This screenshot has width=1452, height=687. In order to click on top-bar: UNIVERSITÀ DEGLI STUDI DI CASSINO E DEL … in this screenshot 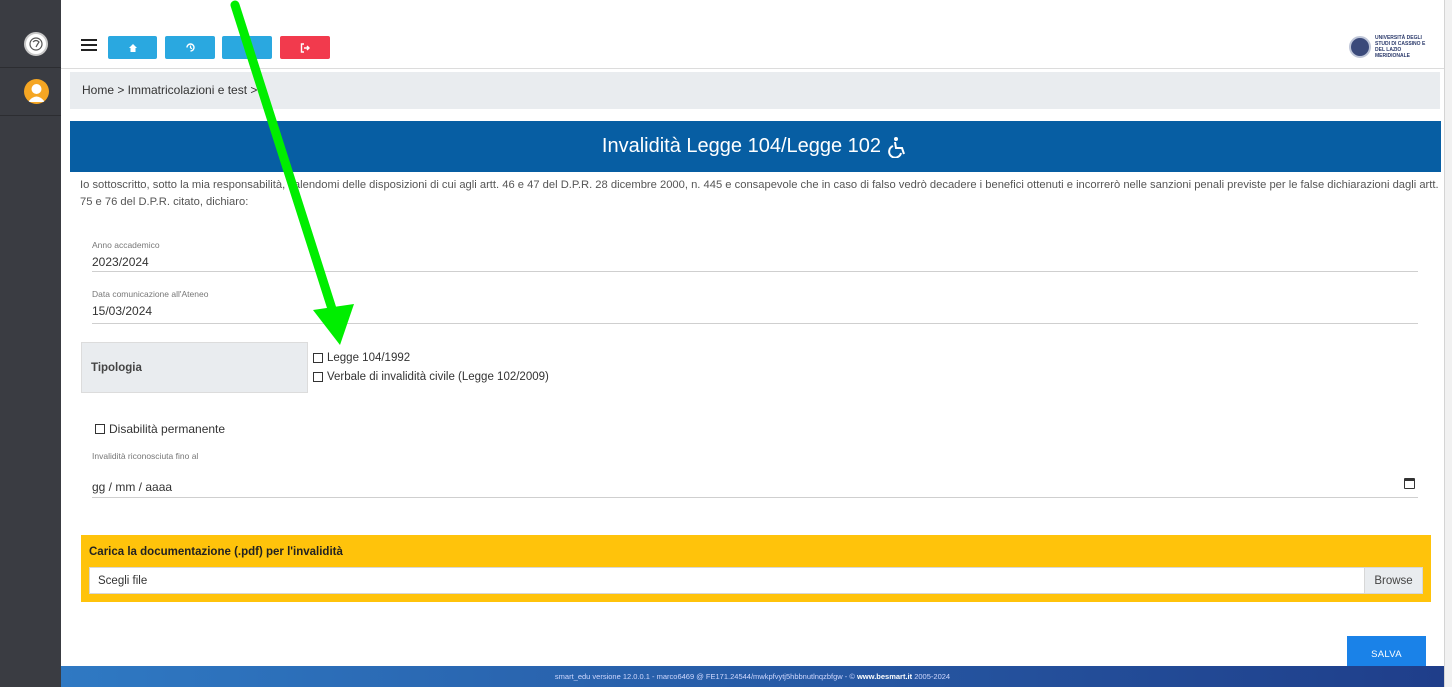, I will do `click(752, 48)`.